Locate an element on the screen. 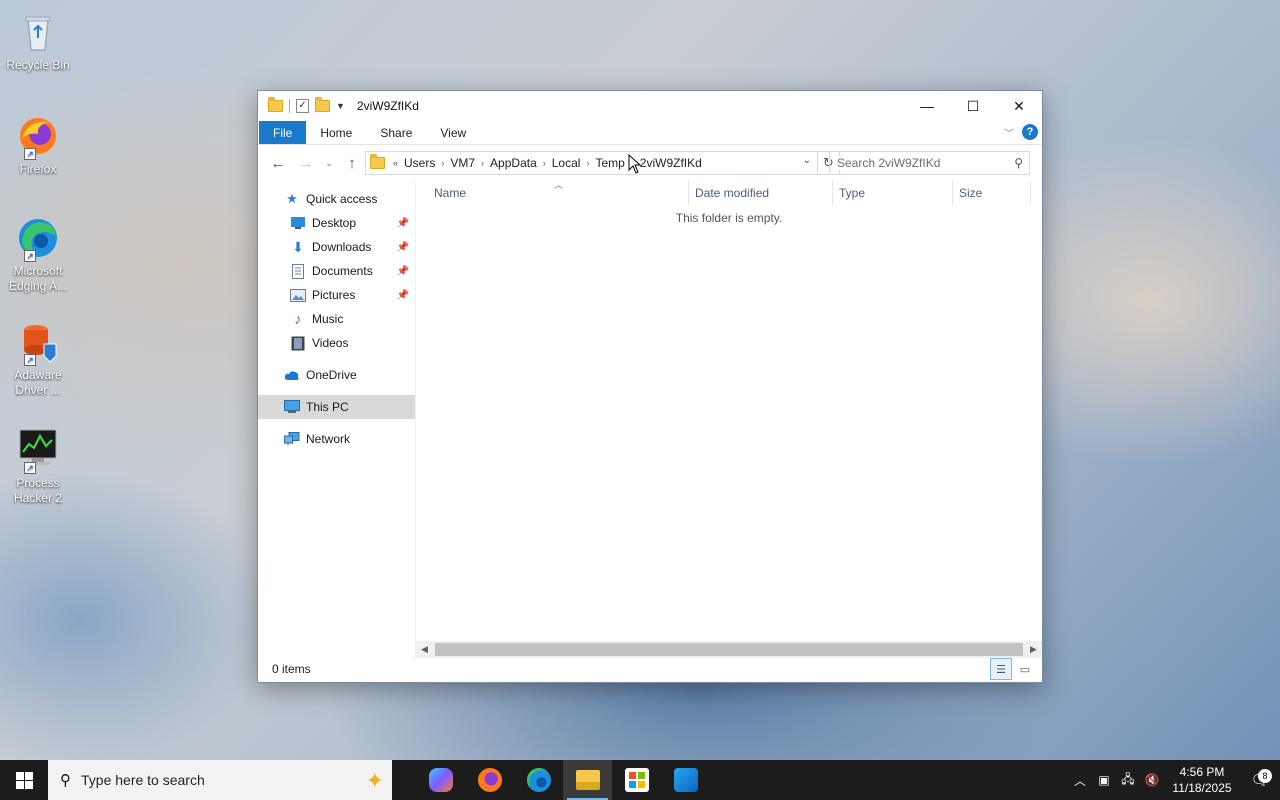 This screenshot has width=1280, height=800. column-header-type: Type is located at coordinates (893, 193).